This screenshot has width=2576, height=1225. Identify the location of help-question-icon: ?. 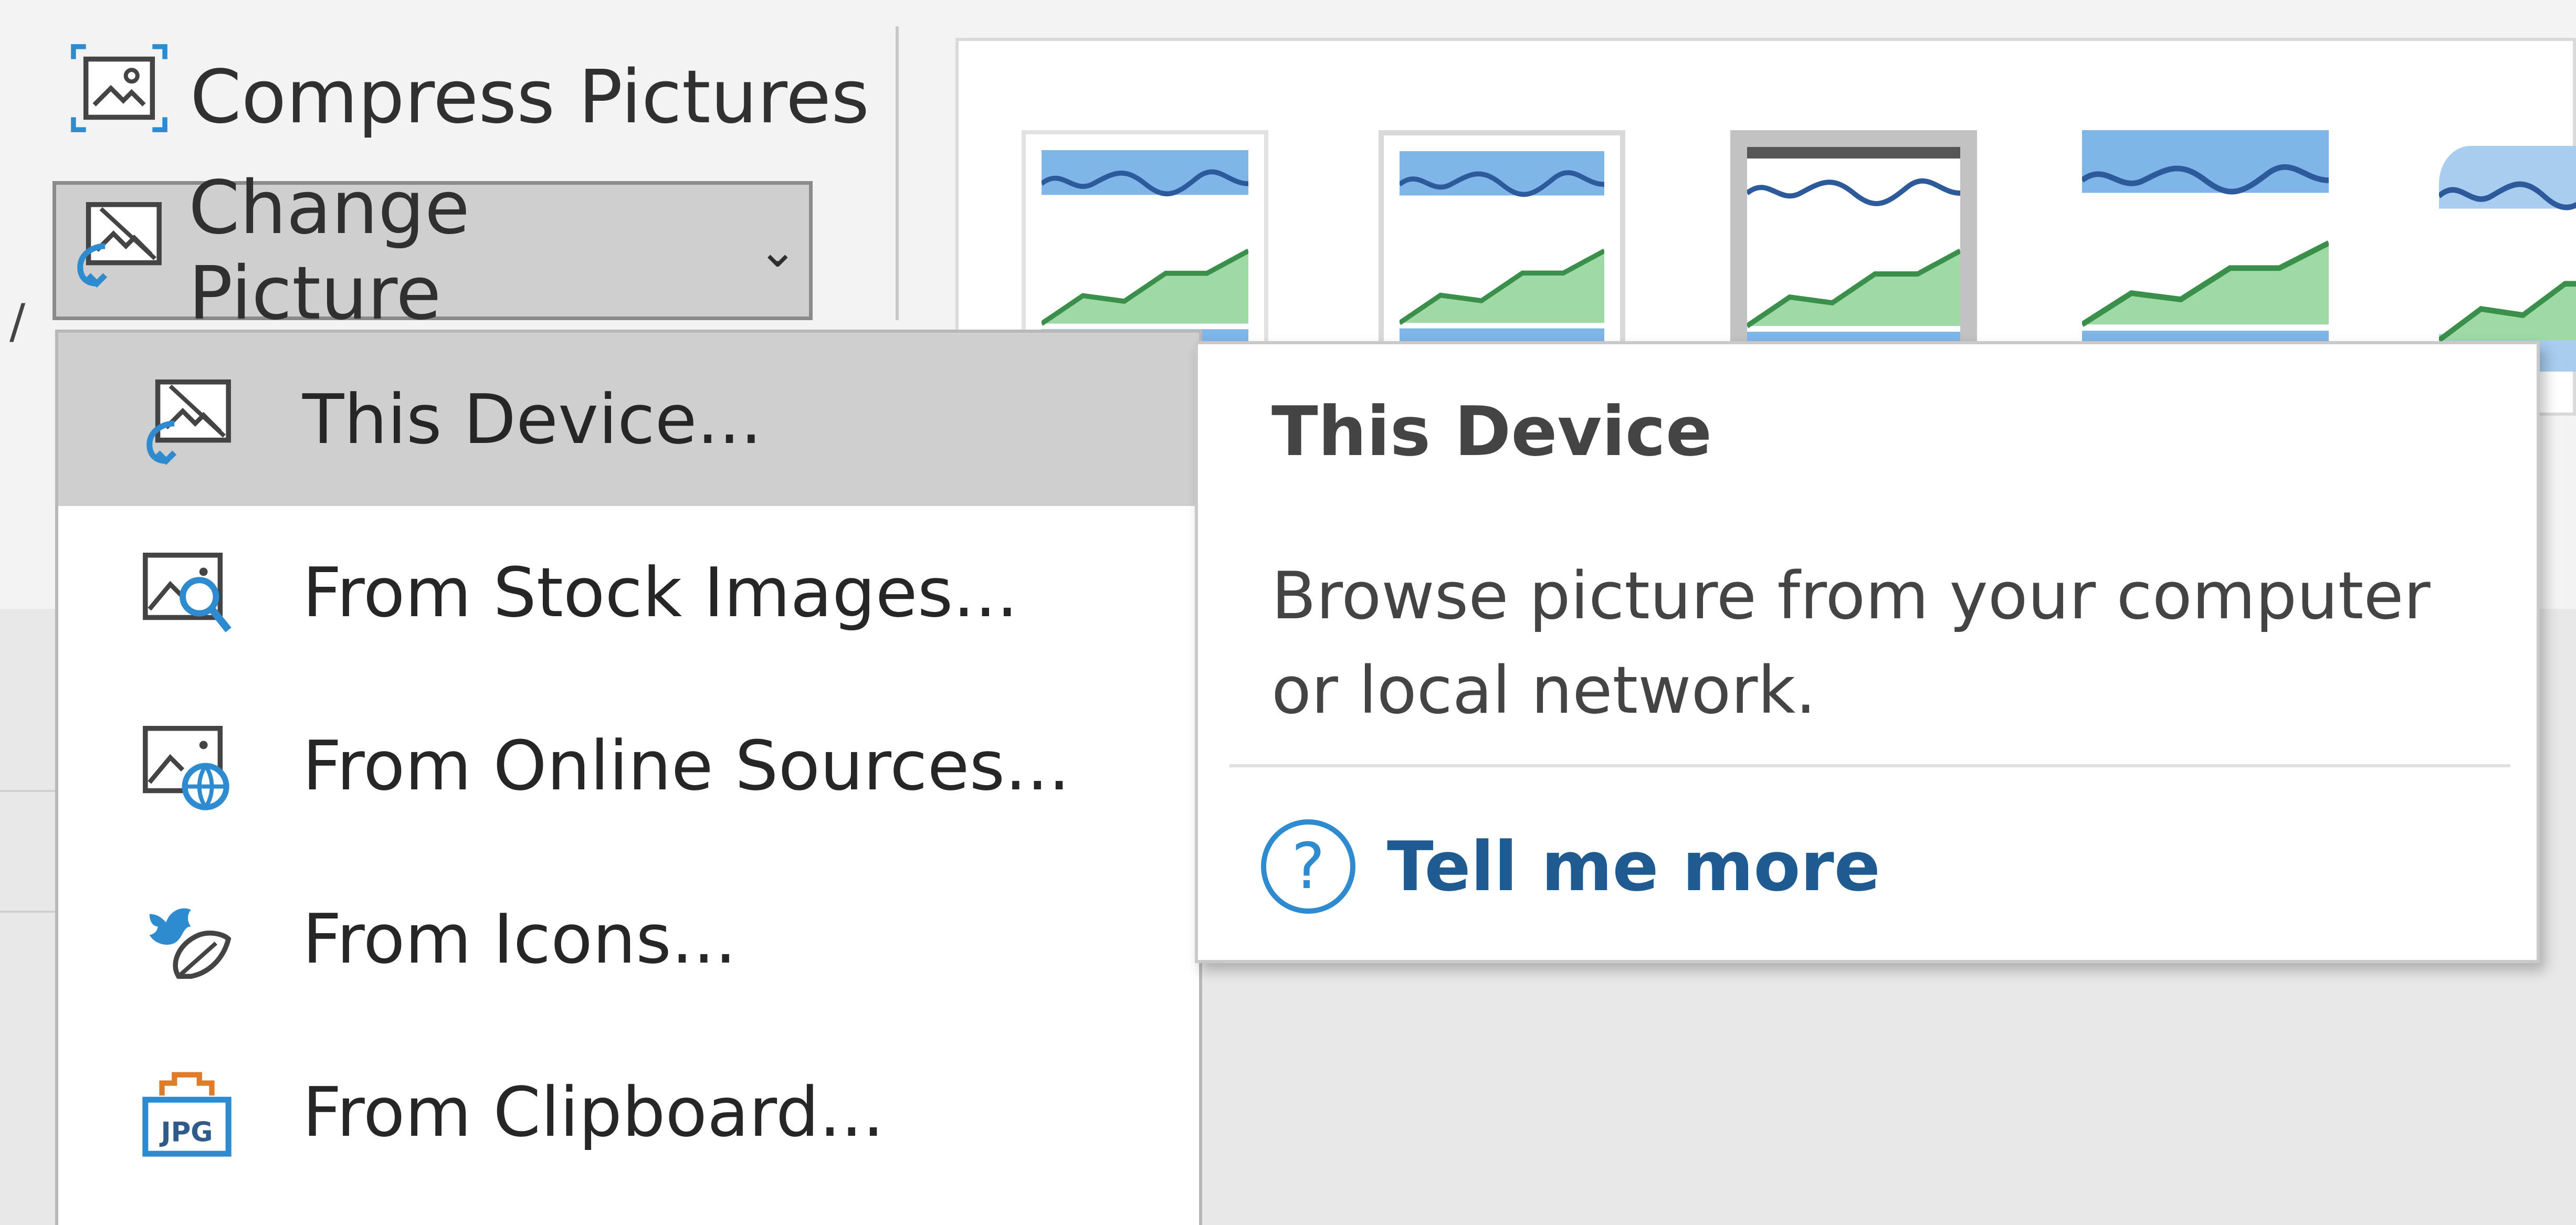
(1308, 866).